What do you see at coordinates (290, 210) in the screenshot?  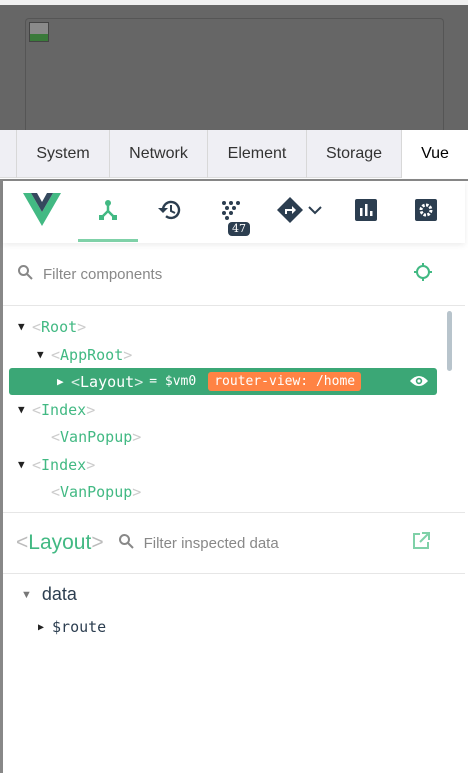 I see `routing-icon` at bounding box center [290, 210].